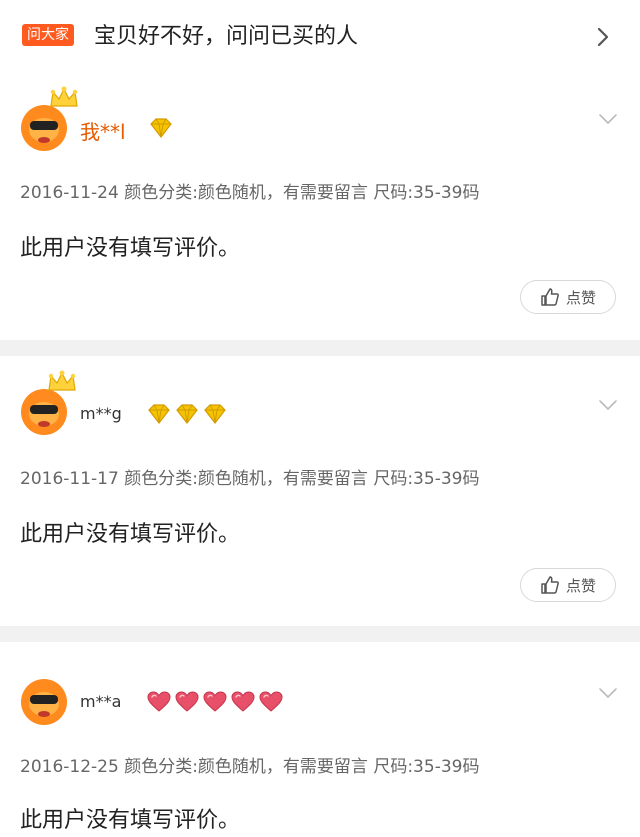  I want to click on review-meta: 2016-11-24 颜色分类:颜色随机，有需要留言 尺码:35-39码, so click(249, 190).